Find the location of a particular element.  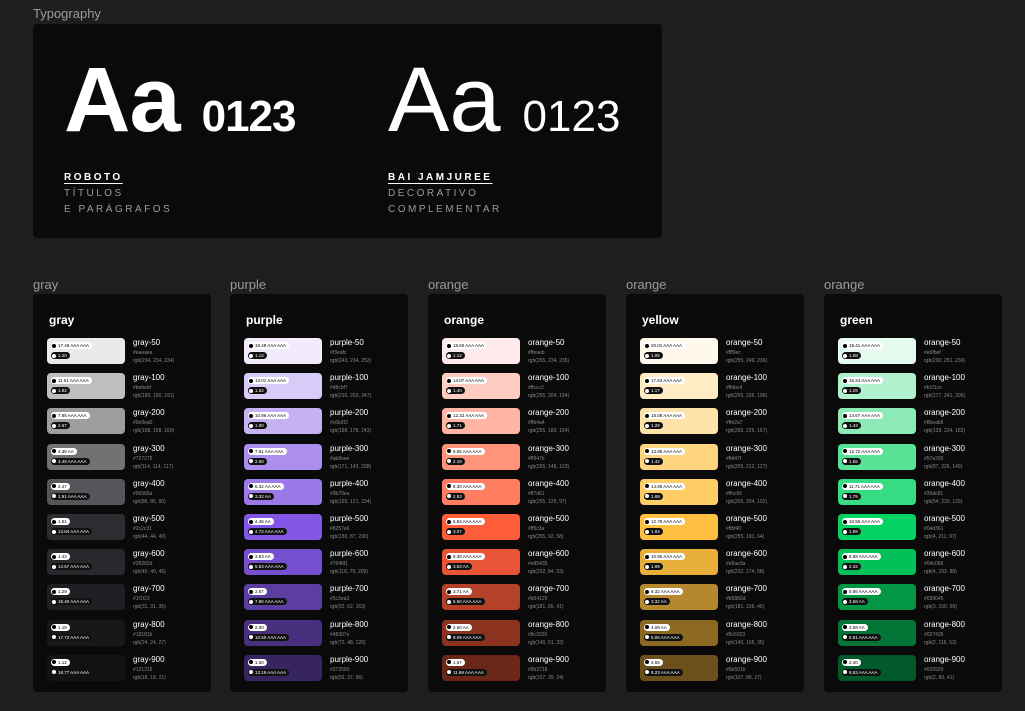

swatch-name: purple-400 is located at coordinates (349, 483).